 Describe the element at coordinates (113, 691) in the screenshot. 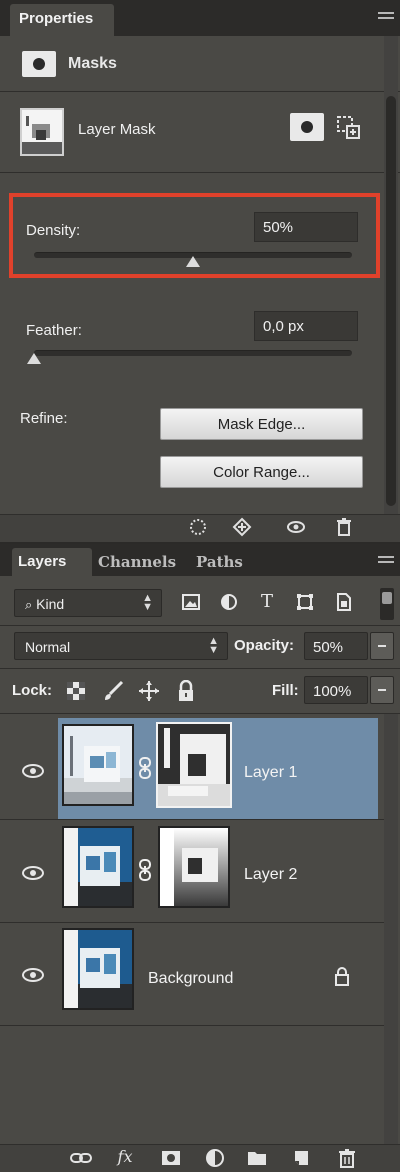

I see `lock-pixels-icon` at that location.